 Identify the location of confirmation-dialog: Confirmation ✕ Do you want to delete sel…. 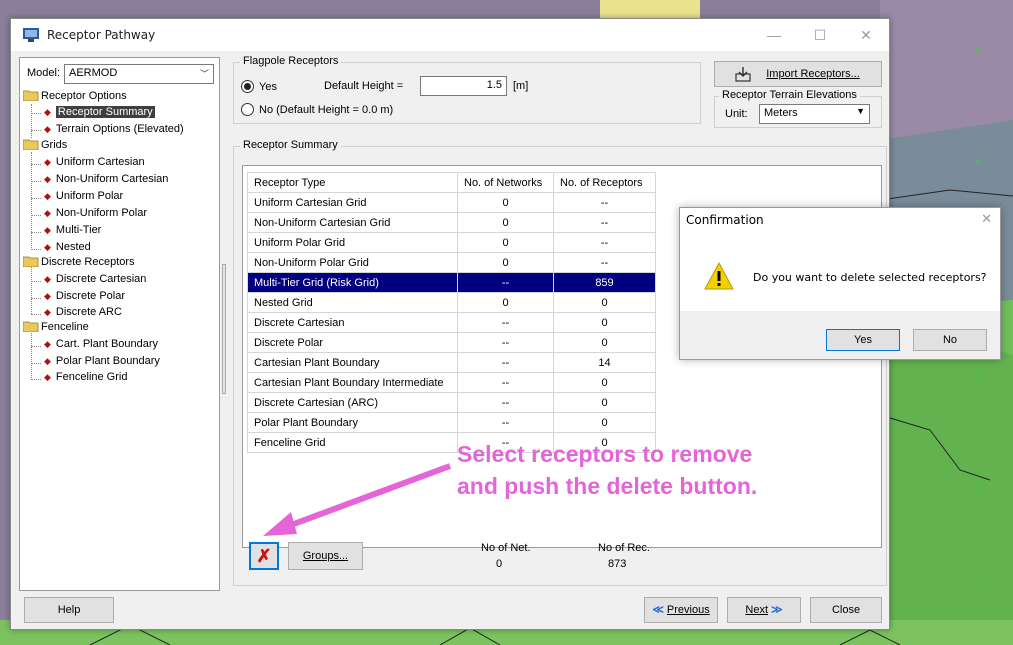
(840, 283).